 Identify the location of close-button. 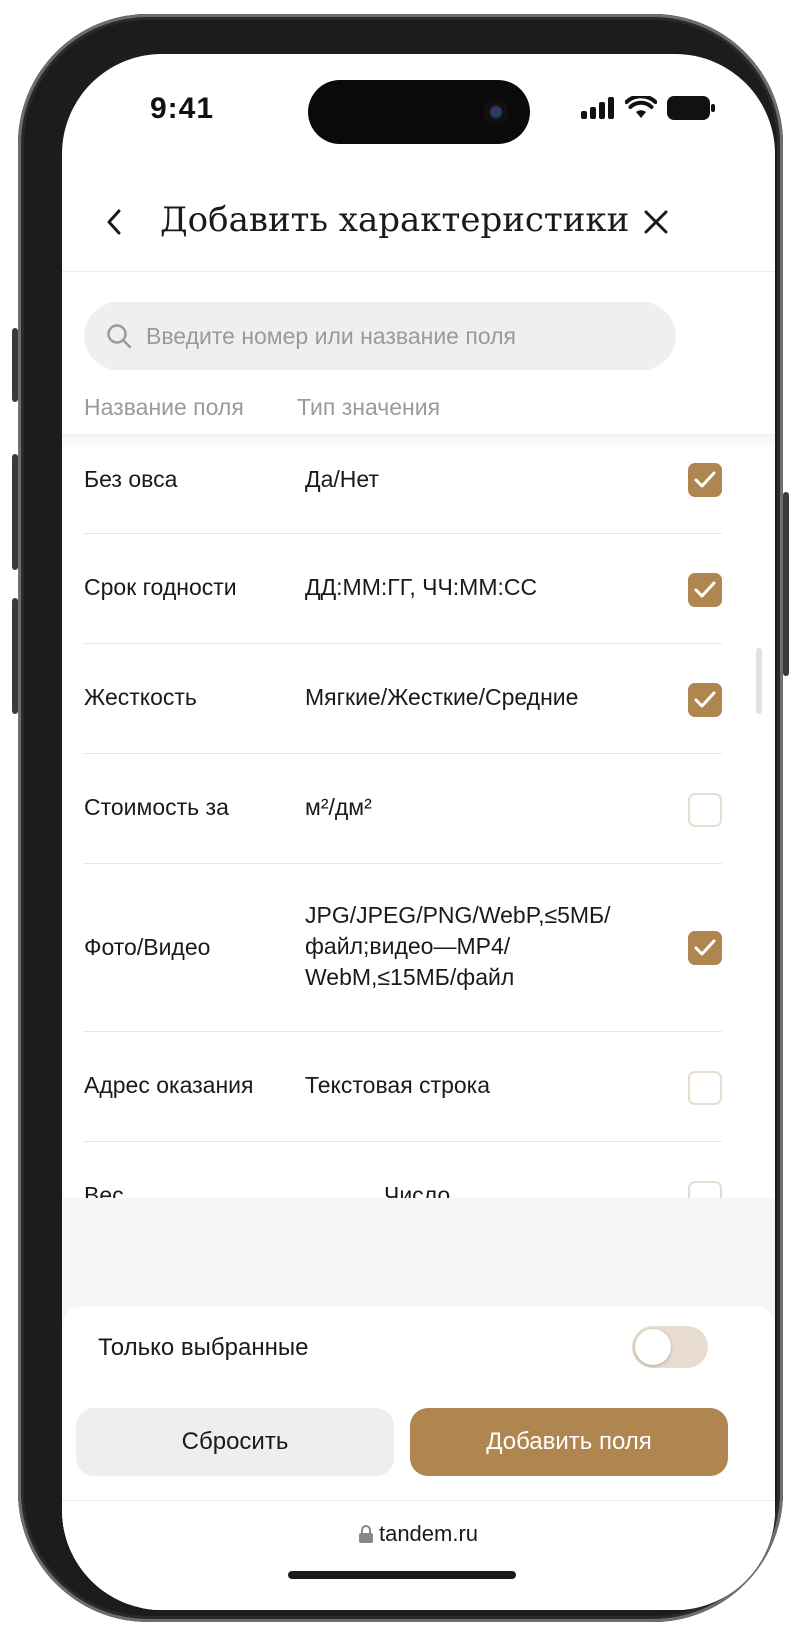
(656, 222).